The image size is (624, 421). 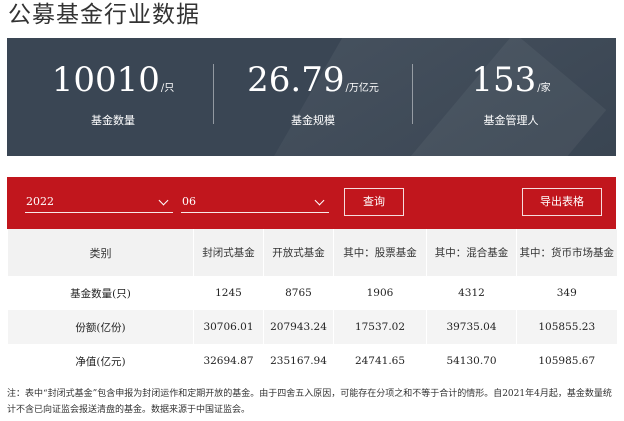 I want to click on stat-fund-managers: 153/家 基金管理人, so click(x=511, y=97).